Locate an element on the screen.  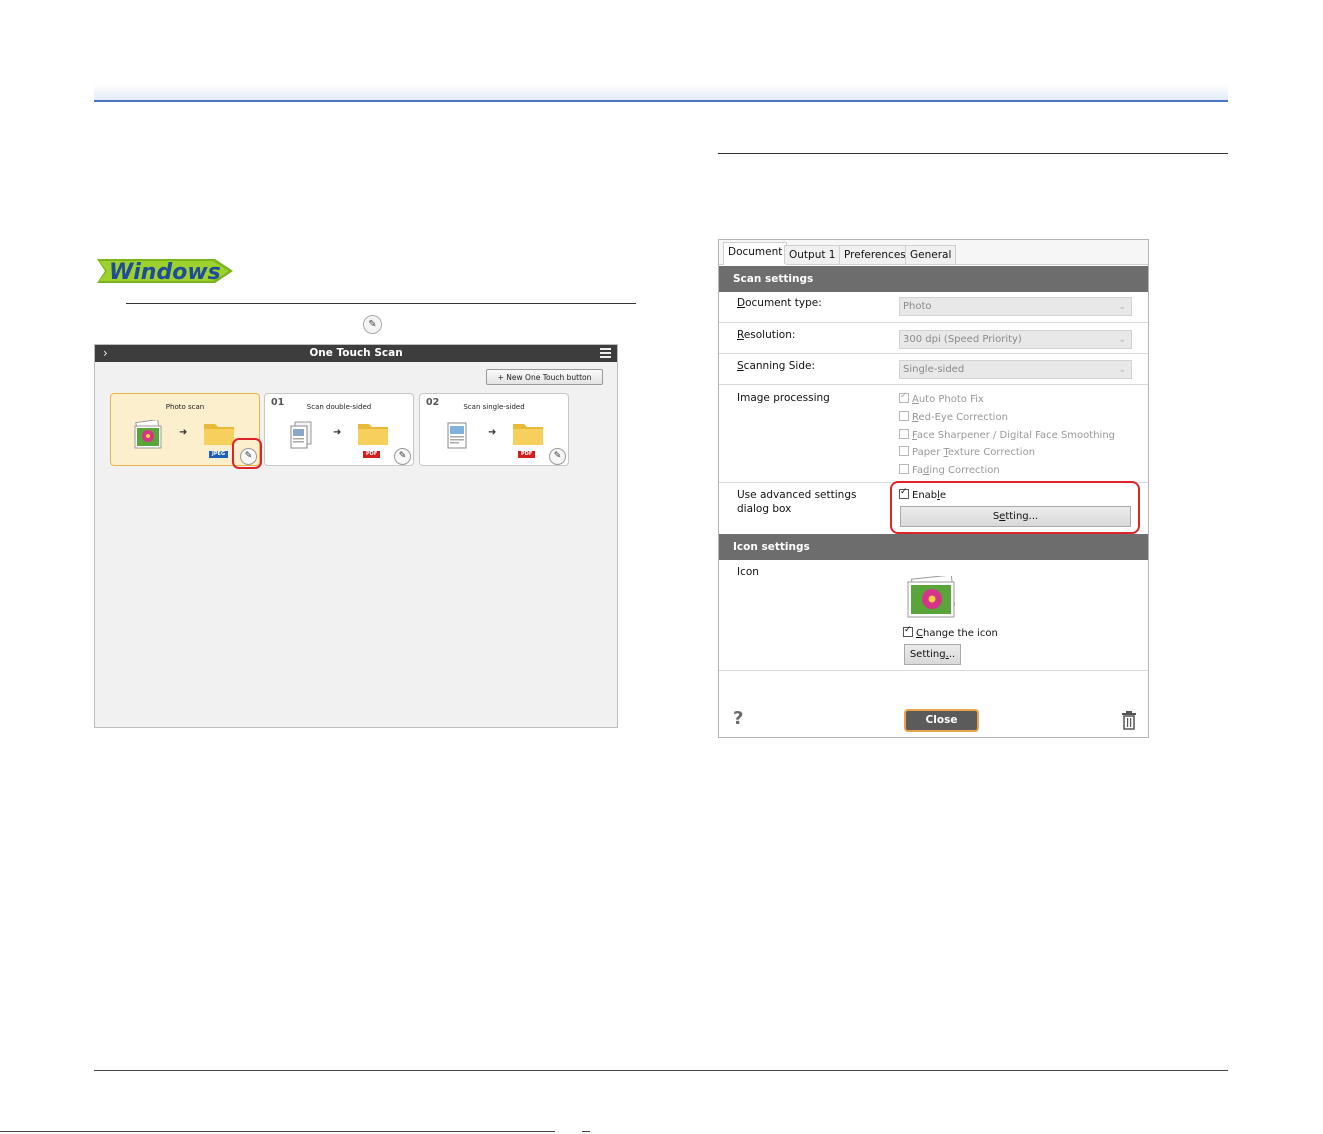
tab-output-1: Output 1 is located at coordinates (812, 254).